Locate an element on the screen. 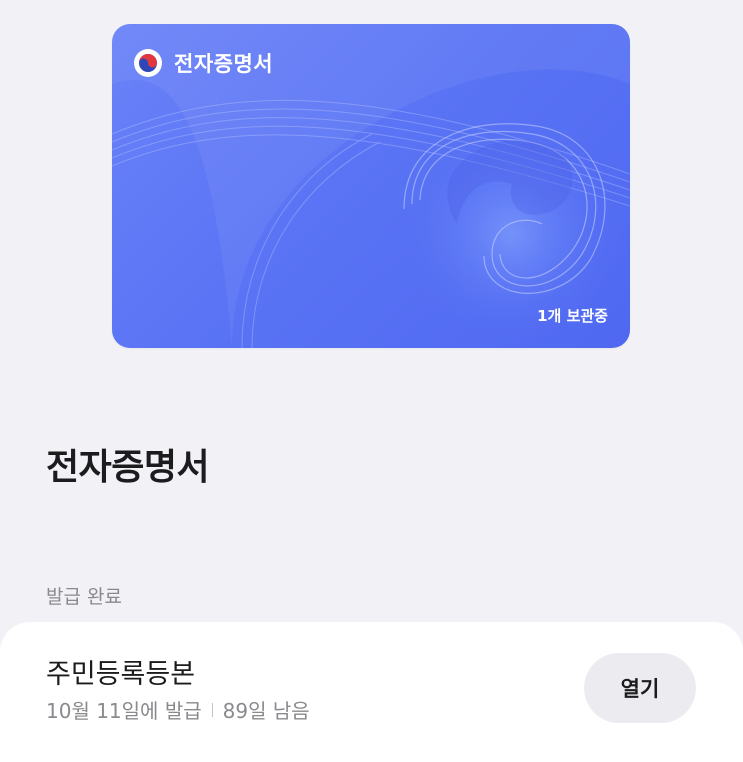 The image size is (743, 762). page-title: 전자증명서 is located at coordinates (128, 467).